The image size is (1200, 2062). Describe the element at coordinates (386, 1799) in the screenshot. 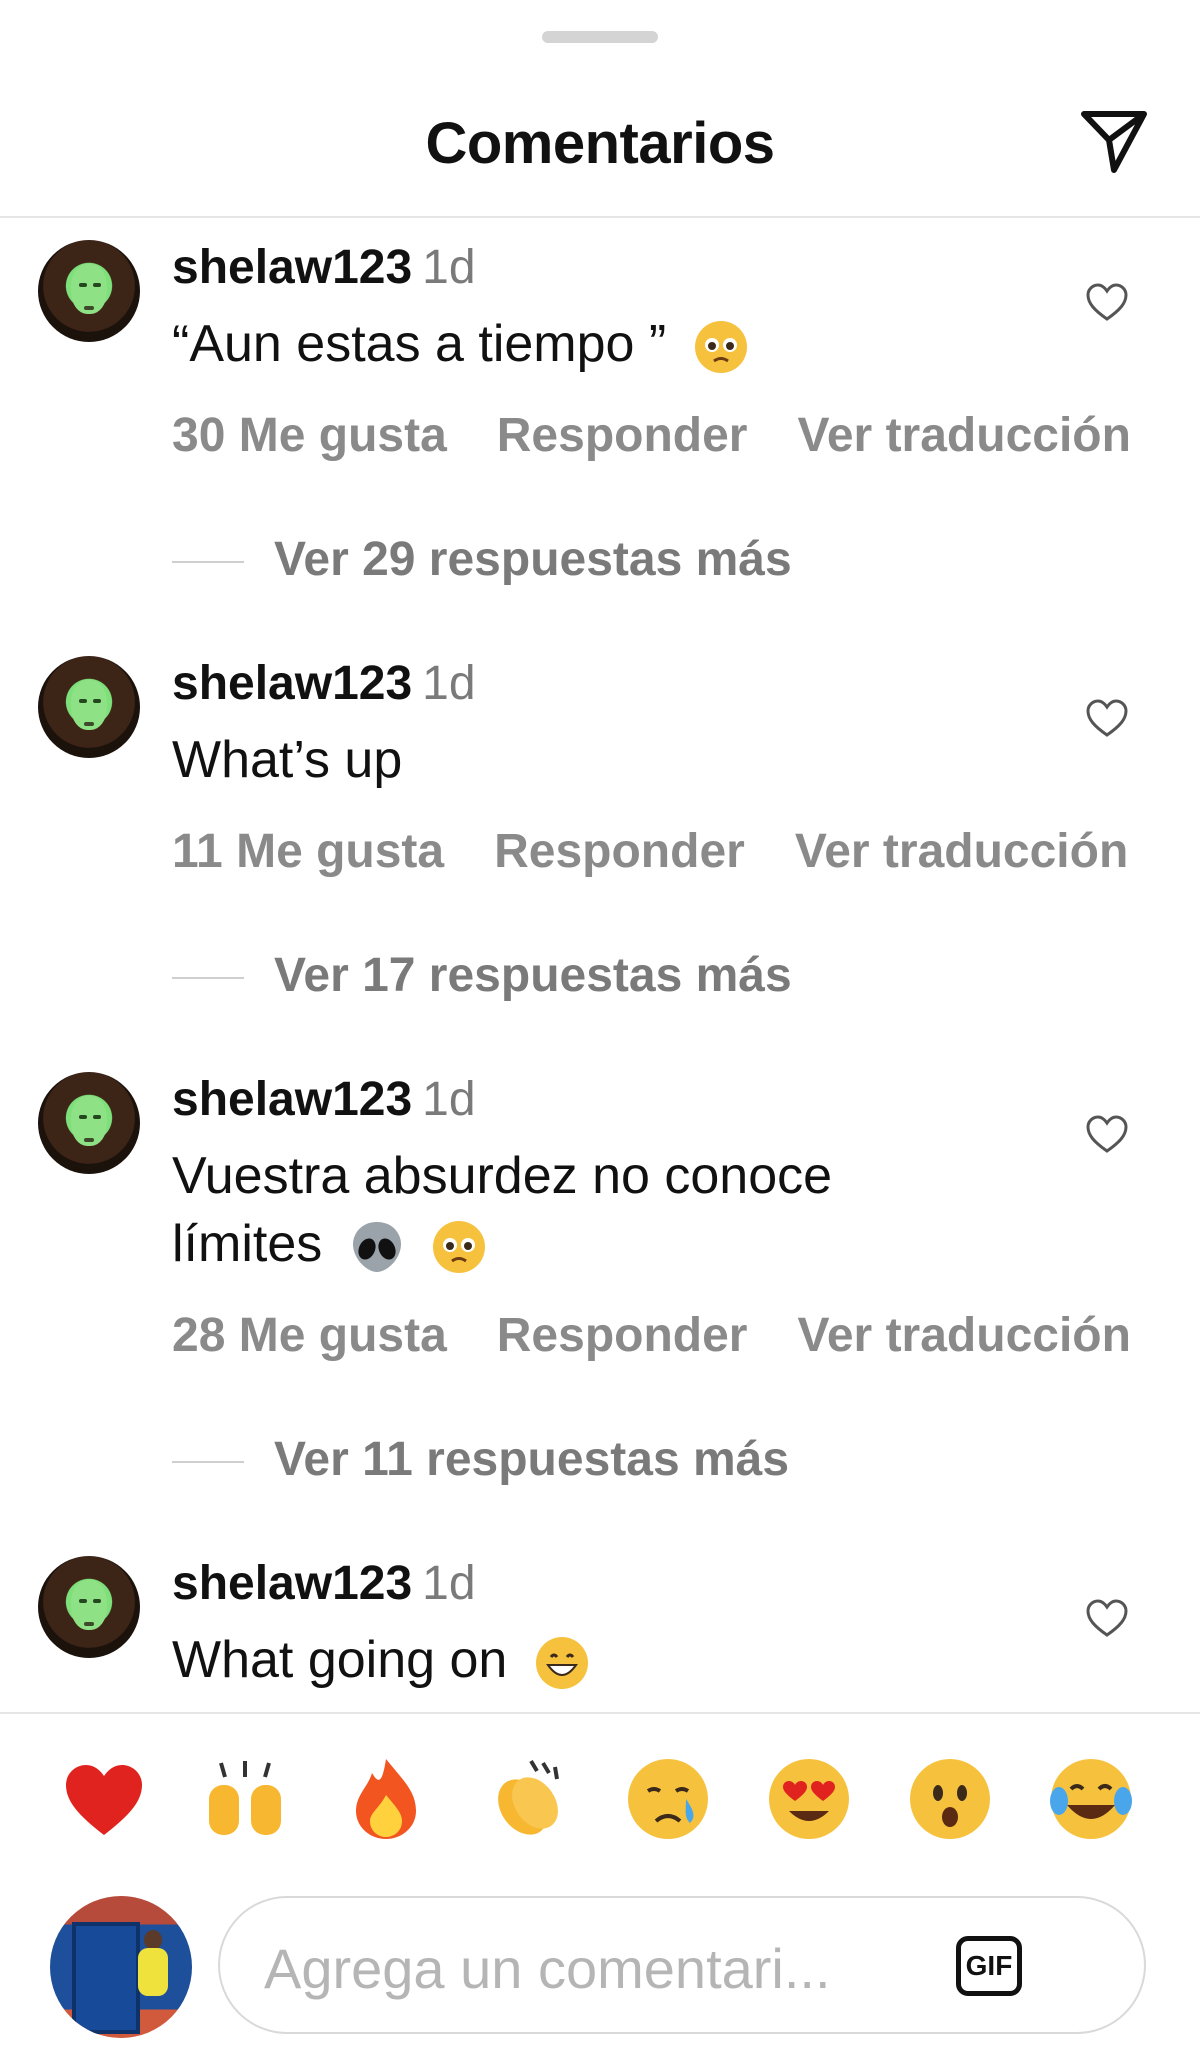

I see `fire-icon` at that location.